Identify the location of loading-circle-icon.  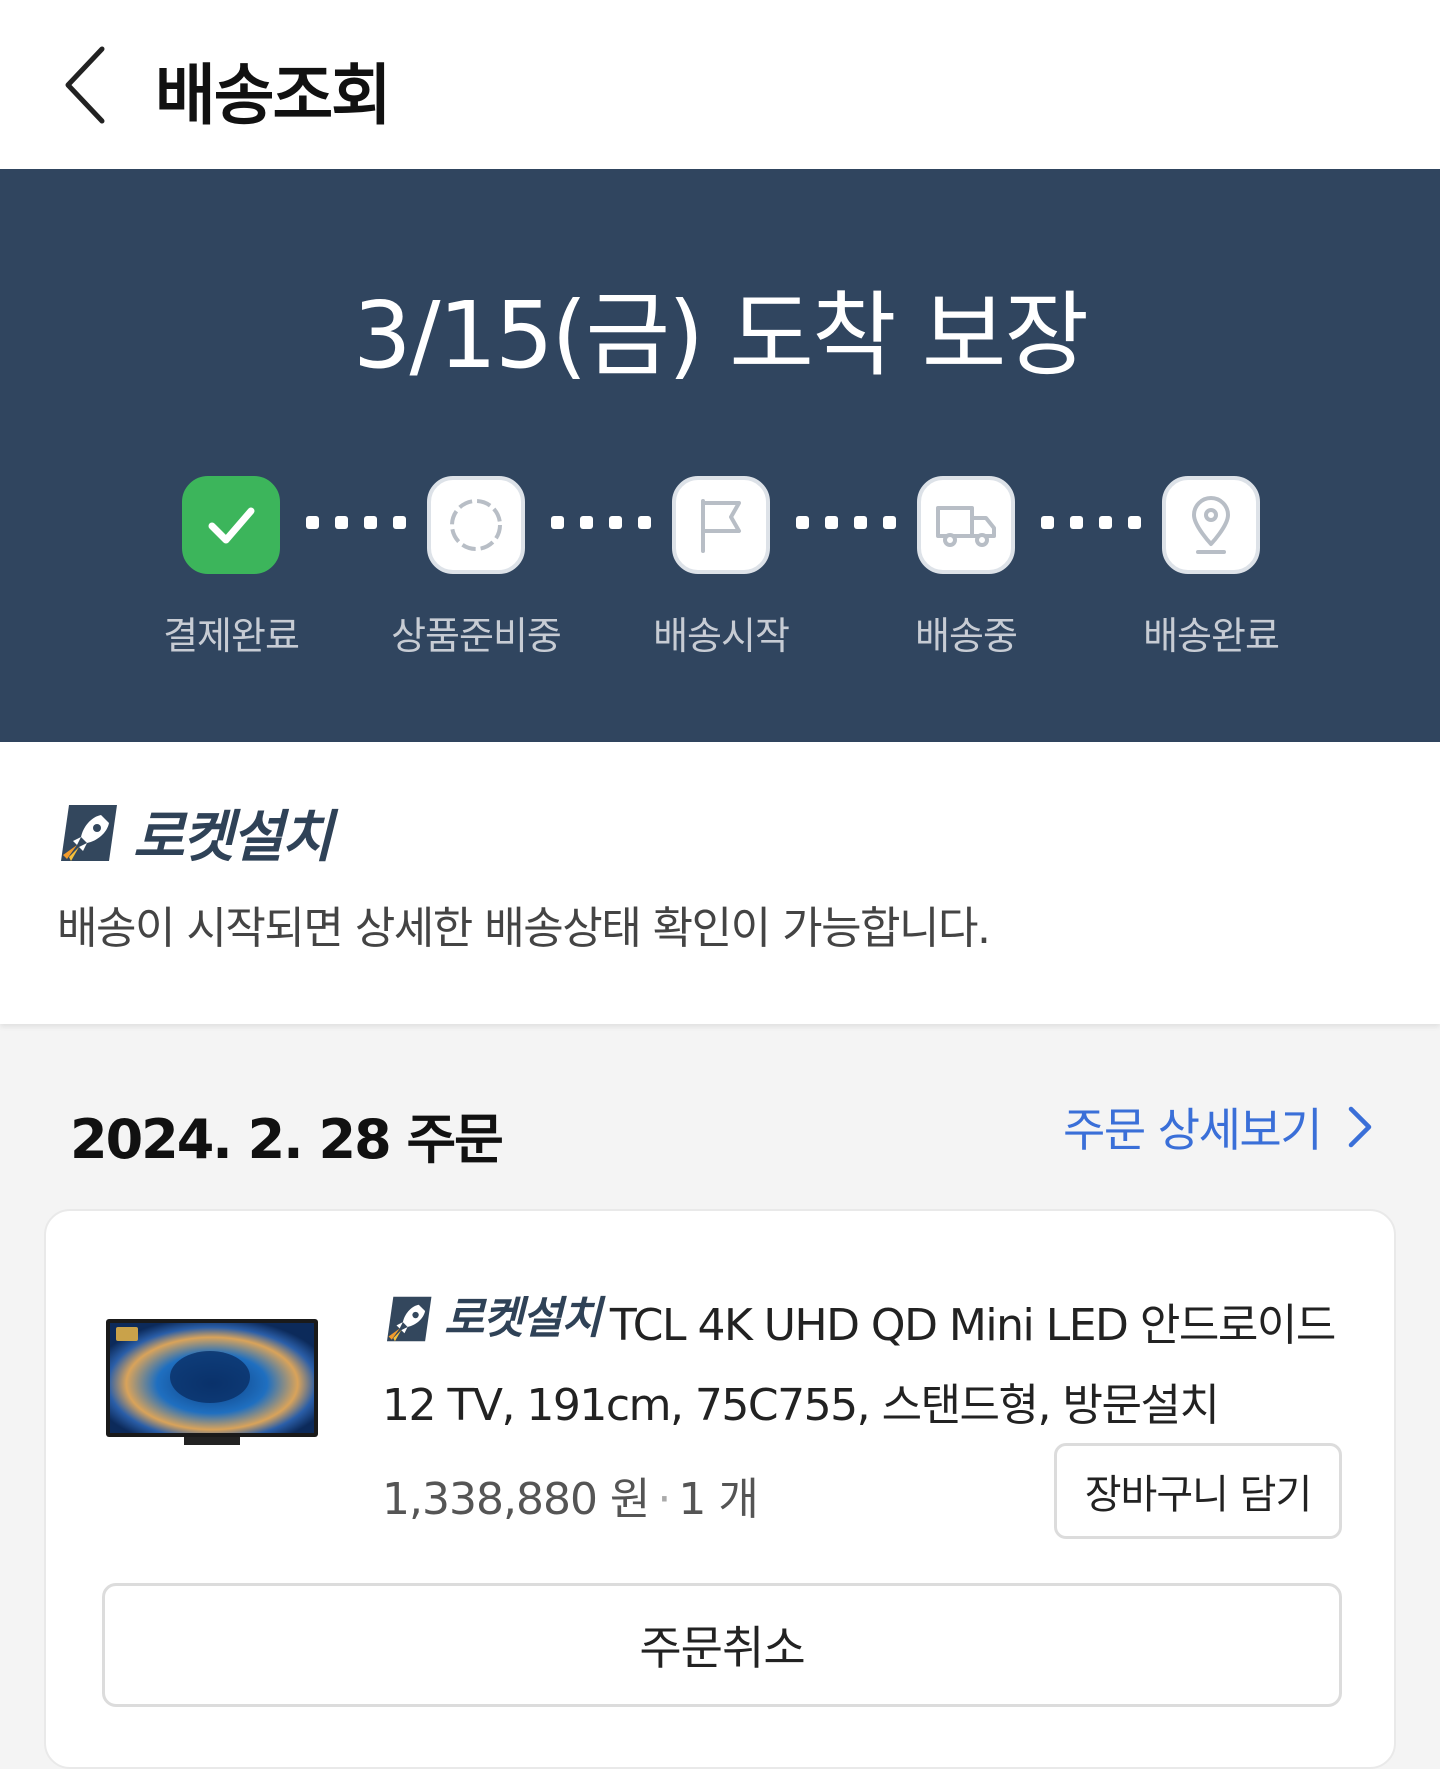
(476, 525).